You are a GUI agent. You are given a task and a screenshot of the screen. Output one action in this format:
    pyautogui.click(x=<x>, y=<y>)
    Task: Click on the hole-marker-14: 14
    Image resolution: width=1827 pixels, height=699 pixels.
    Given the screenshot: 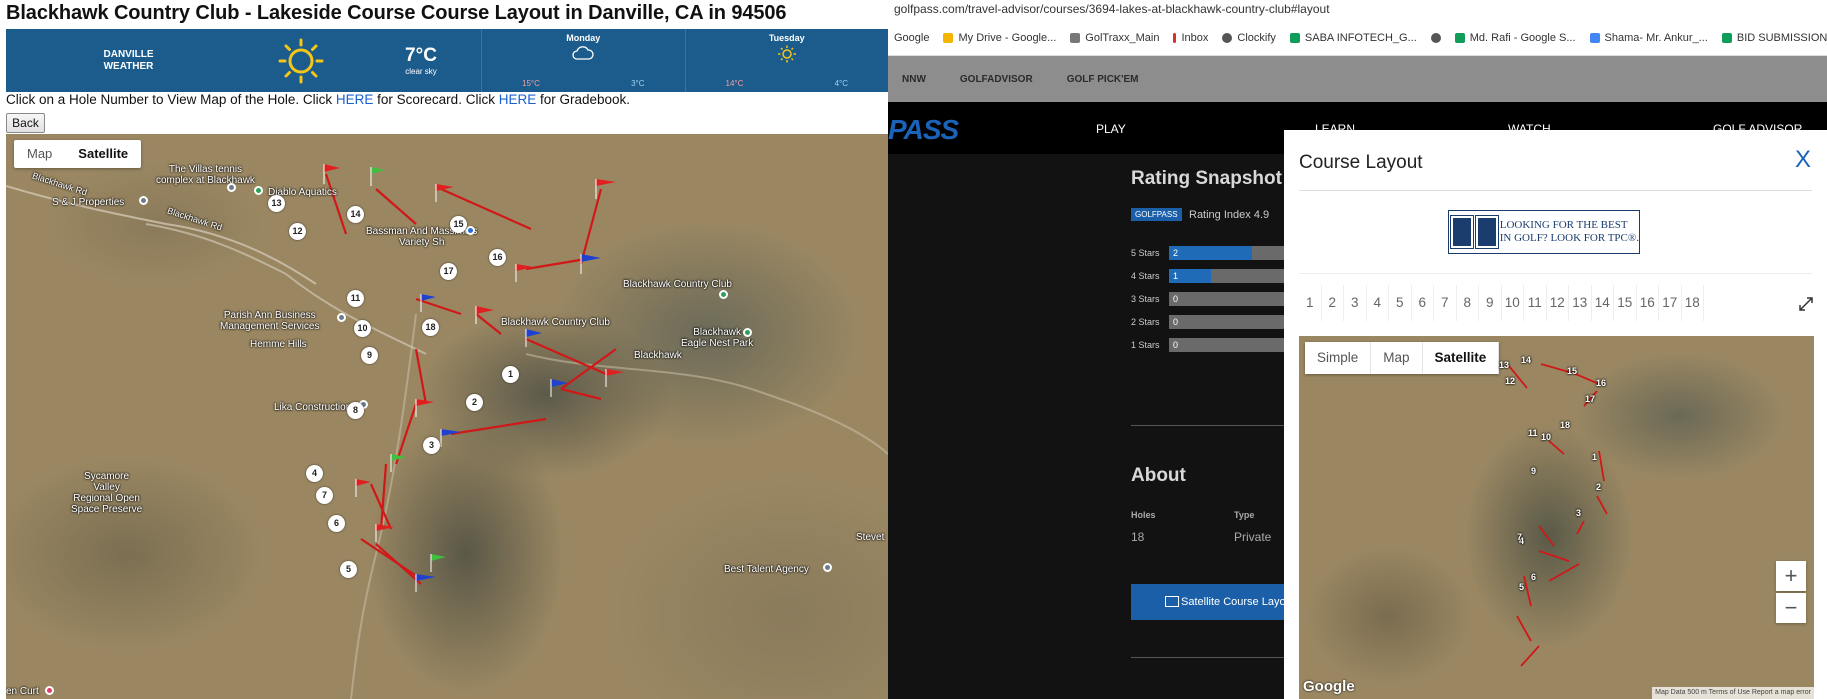 What is the action you would take?
    pyautogui.click(x=355, y=214)
    